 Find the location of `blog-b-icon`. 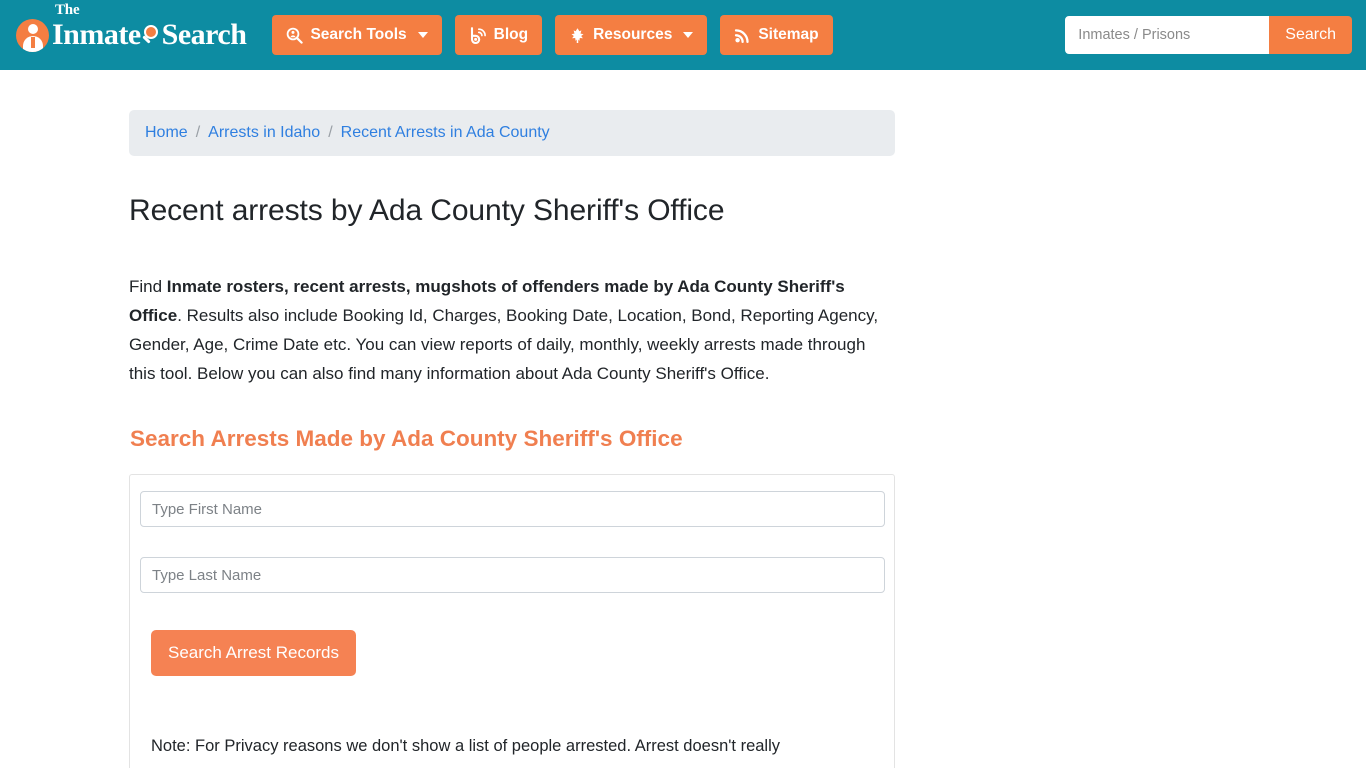

blog-b-icon is located at coordinates (478, 35).